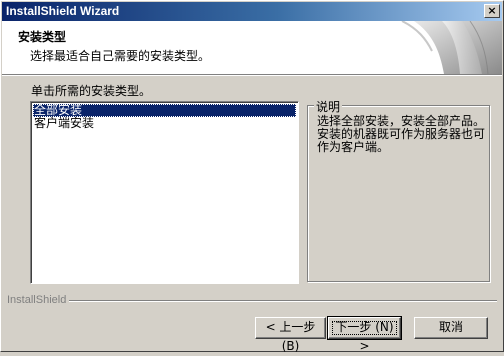 This screenshot has width=504, height=356. I want to click on next-button-label: 下一步 (N) >, so click(364, 335).